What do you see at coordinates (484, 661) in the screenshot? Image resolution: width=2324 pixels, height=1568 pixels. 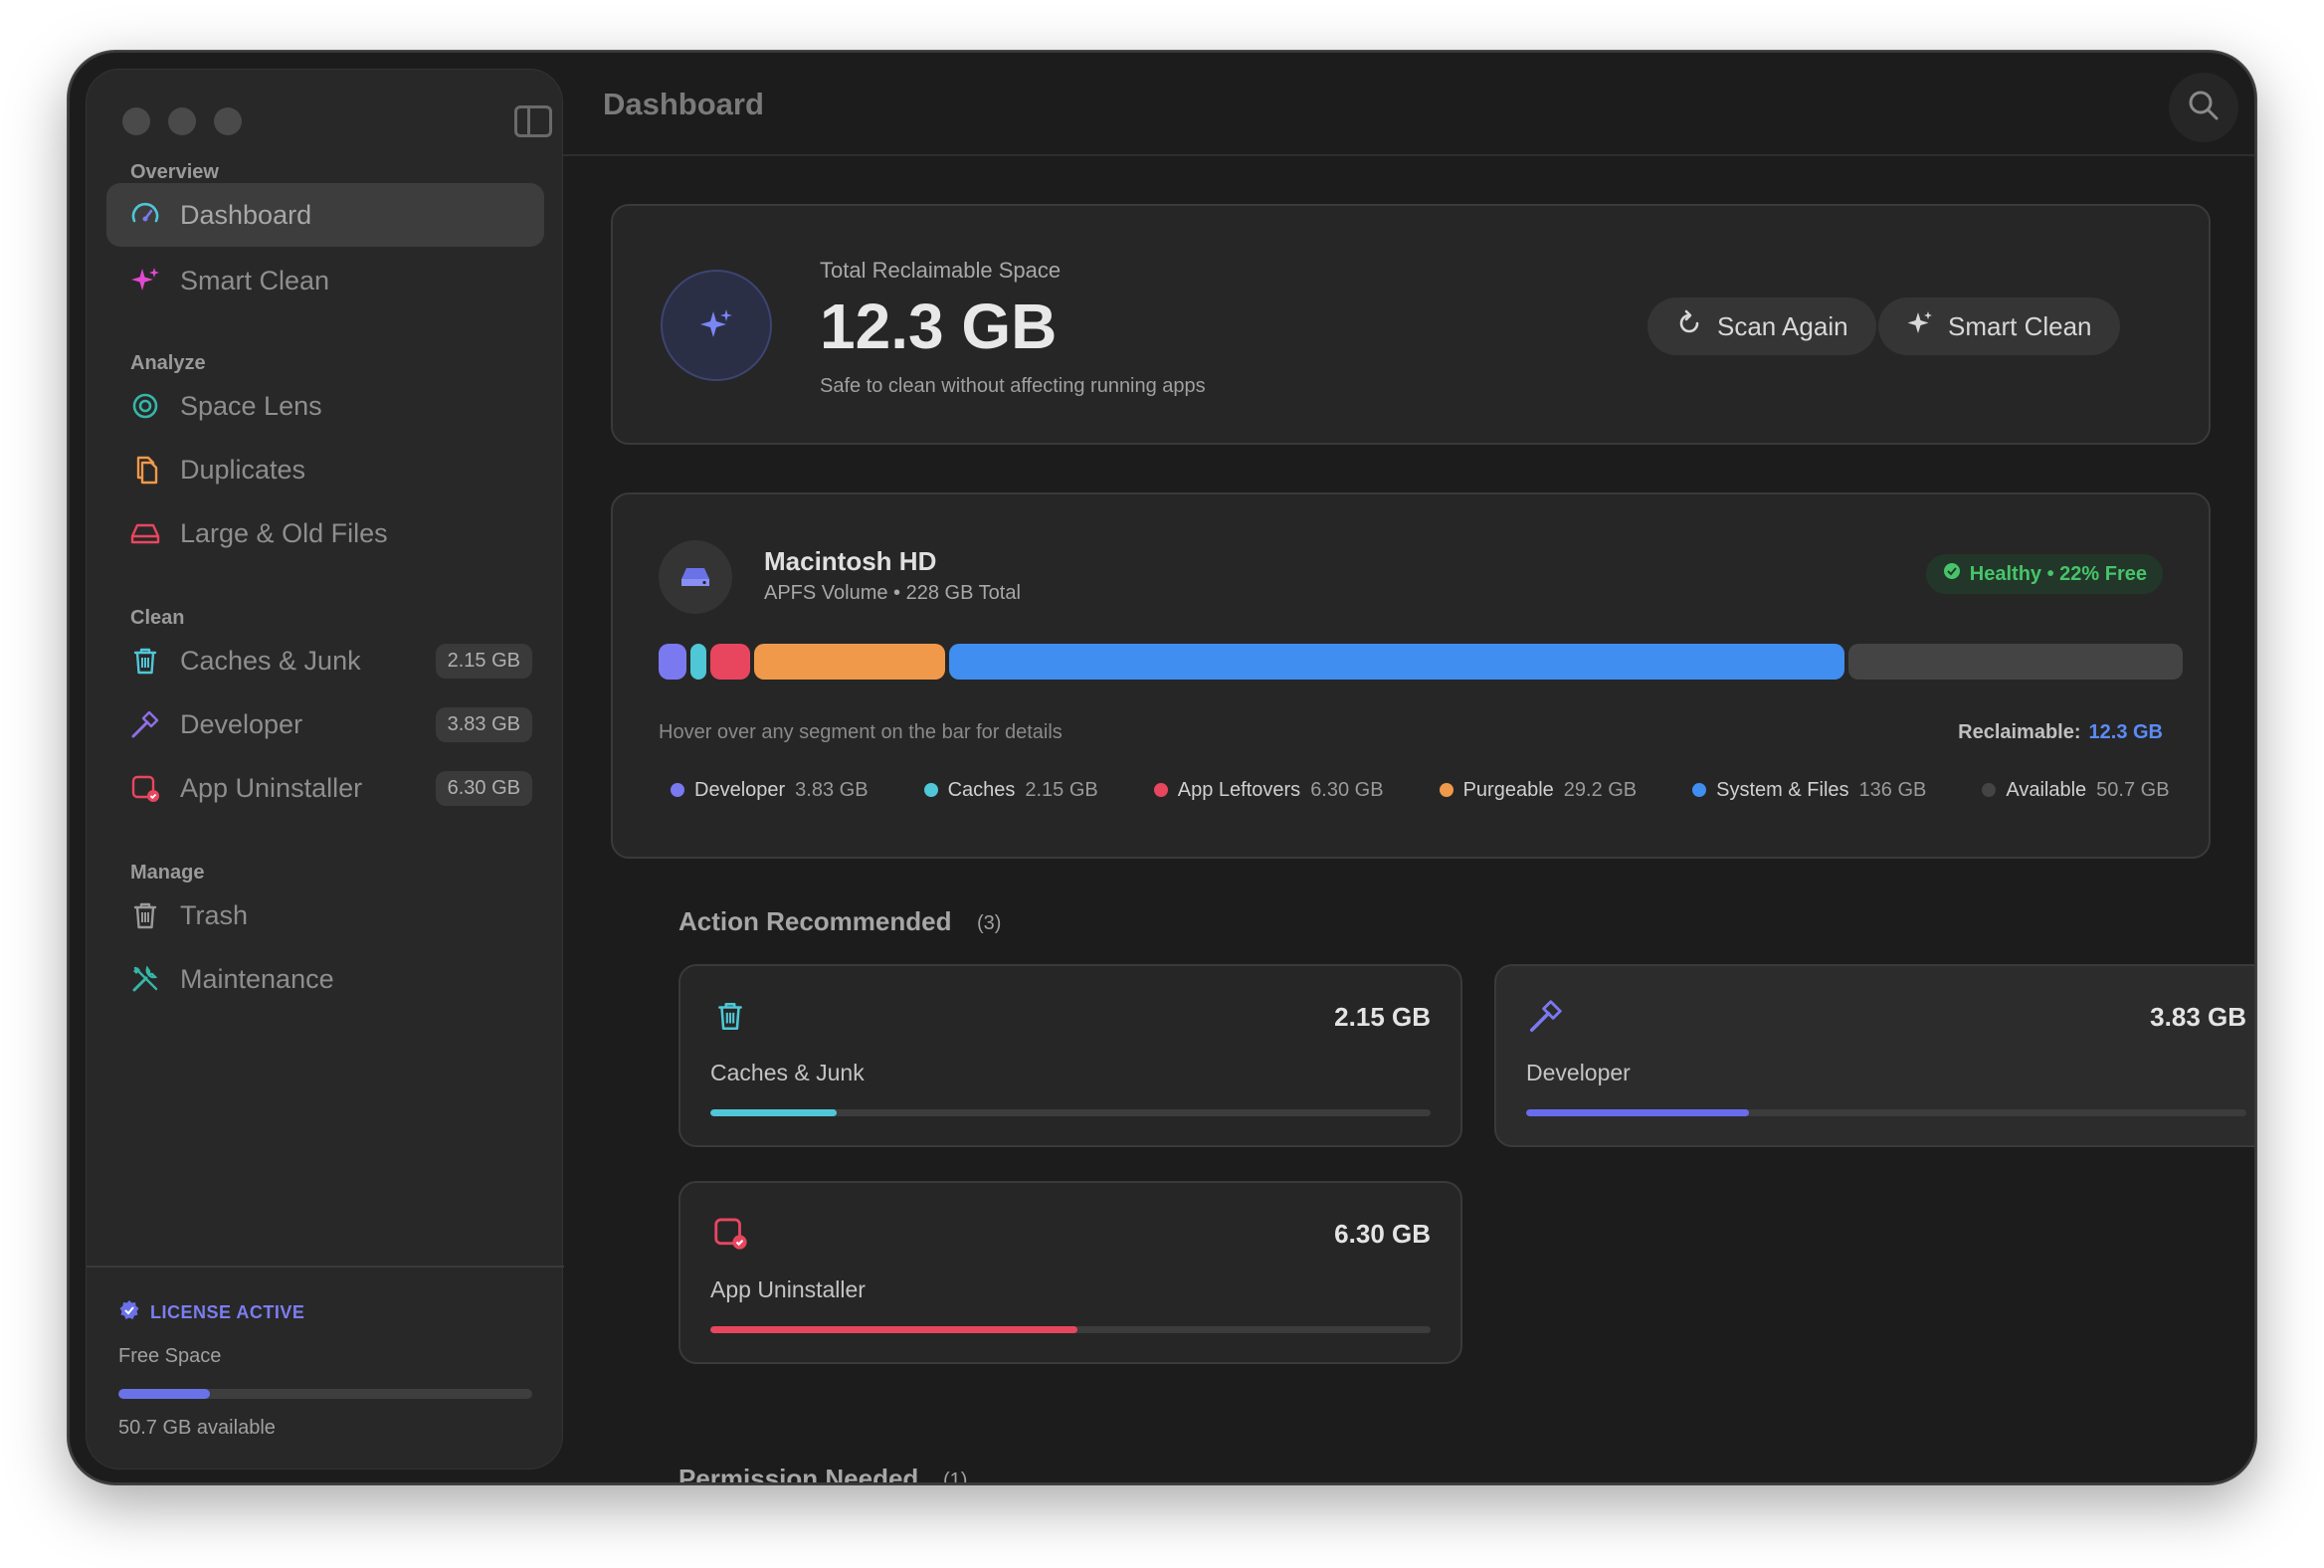 I see `size-badge: 2.15 GB` at bounding box center [484, 661].